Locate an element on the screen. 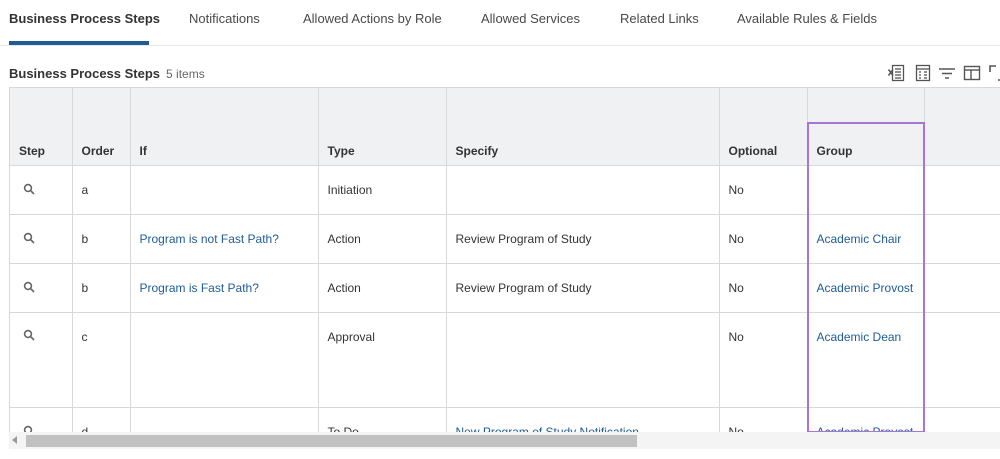 Image resolution: width=1000 pixels, height=459 pixels. type-cell: Approval is located at coordinates (382, 360).